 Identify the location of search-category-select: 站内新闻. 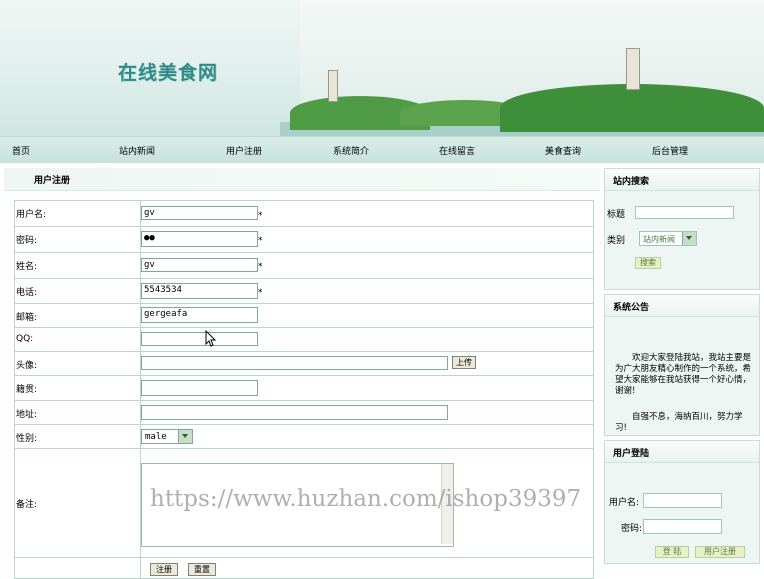
(668, 238).